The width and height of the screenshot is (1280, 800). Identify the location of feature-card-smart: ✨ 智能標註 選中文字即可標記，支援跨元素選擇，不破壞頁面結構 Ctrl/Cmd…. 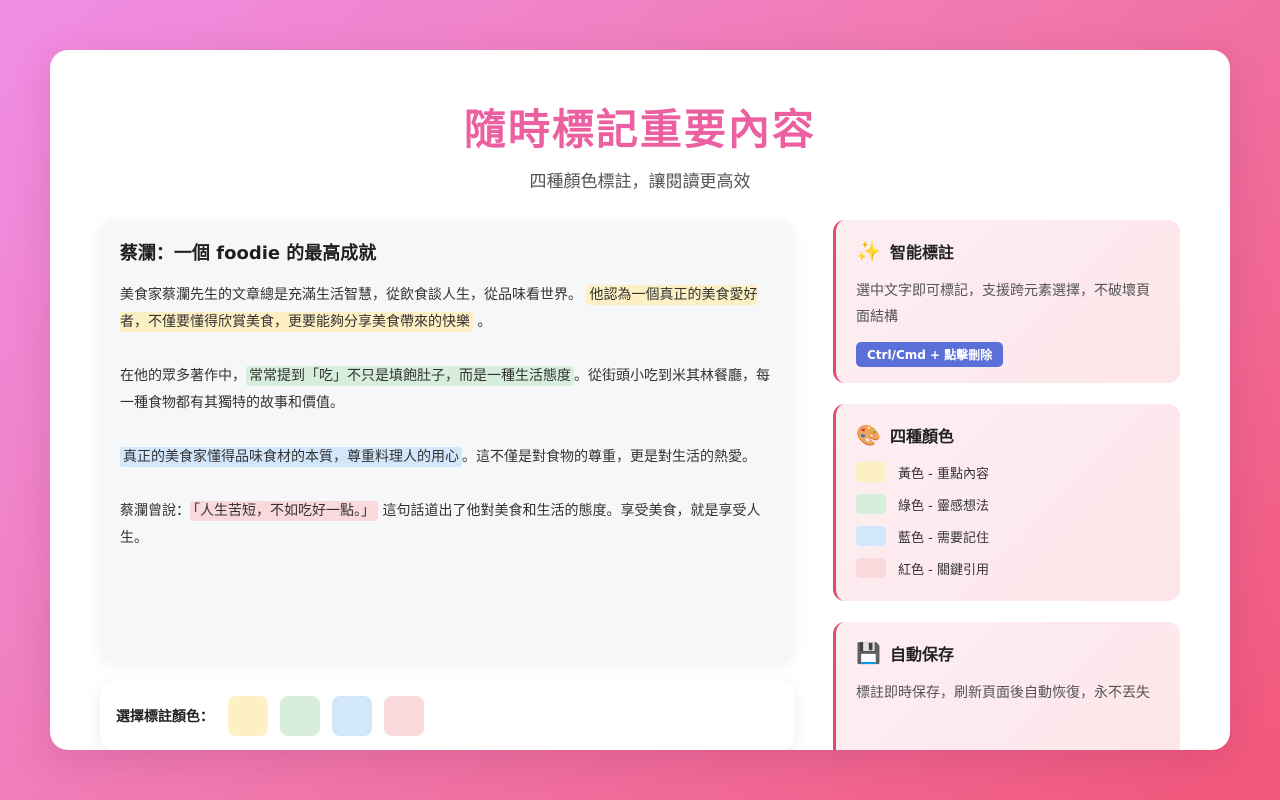
(1006, 301).